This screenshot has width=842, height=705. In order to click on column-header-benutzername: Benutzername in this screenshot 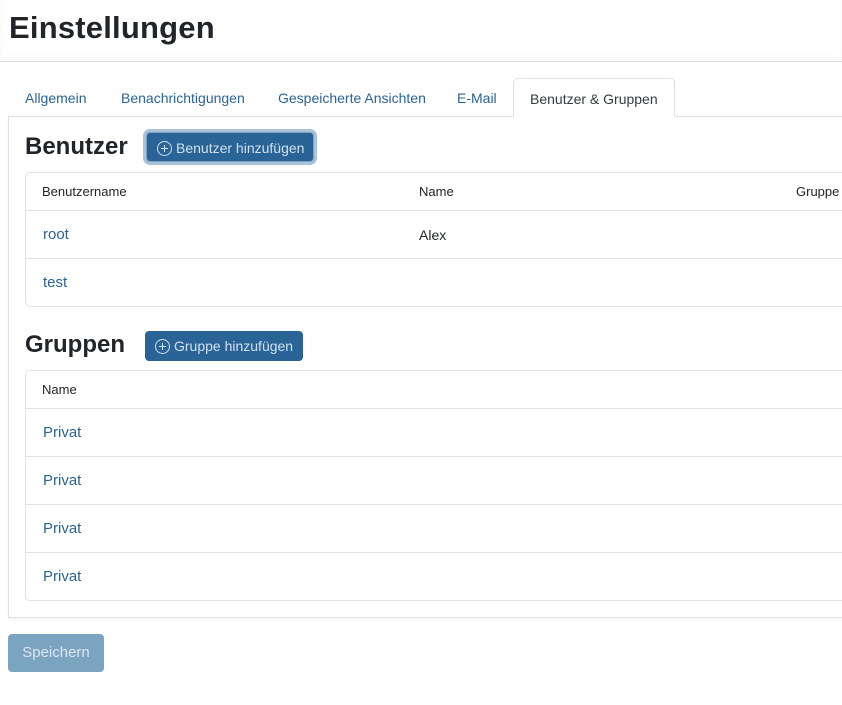, I will do `click(84, 191)`.